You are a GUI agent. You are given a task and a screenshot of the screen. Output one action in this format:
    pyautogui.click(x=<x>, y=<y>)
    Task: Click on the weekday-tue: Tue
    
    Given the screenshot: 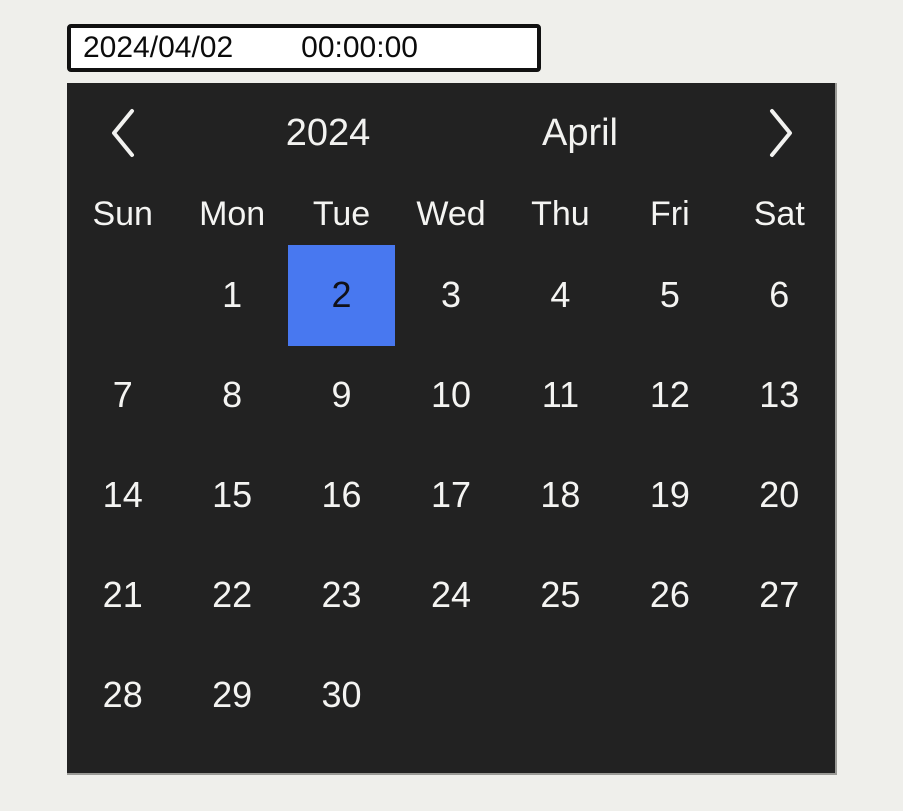 What is the action you would take?
    pyautogui.click(x=341, y=213)
    